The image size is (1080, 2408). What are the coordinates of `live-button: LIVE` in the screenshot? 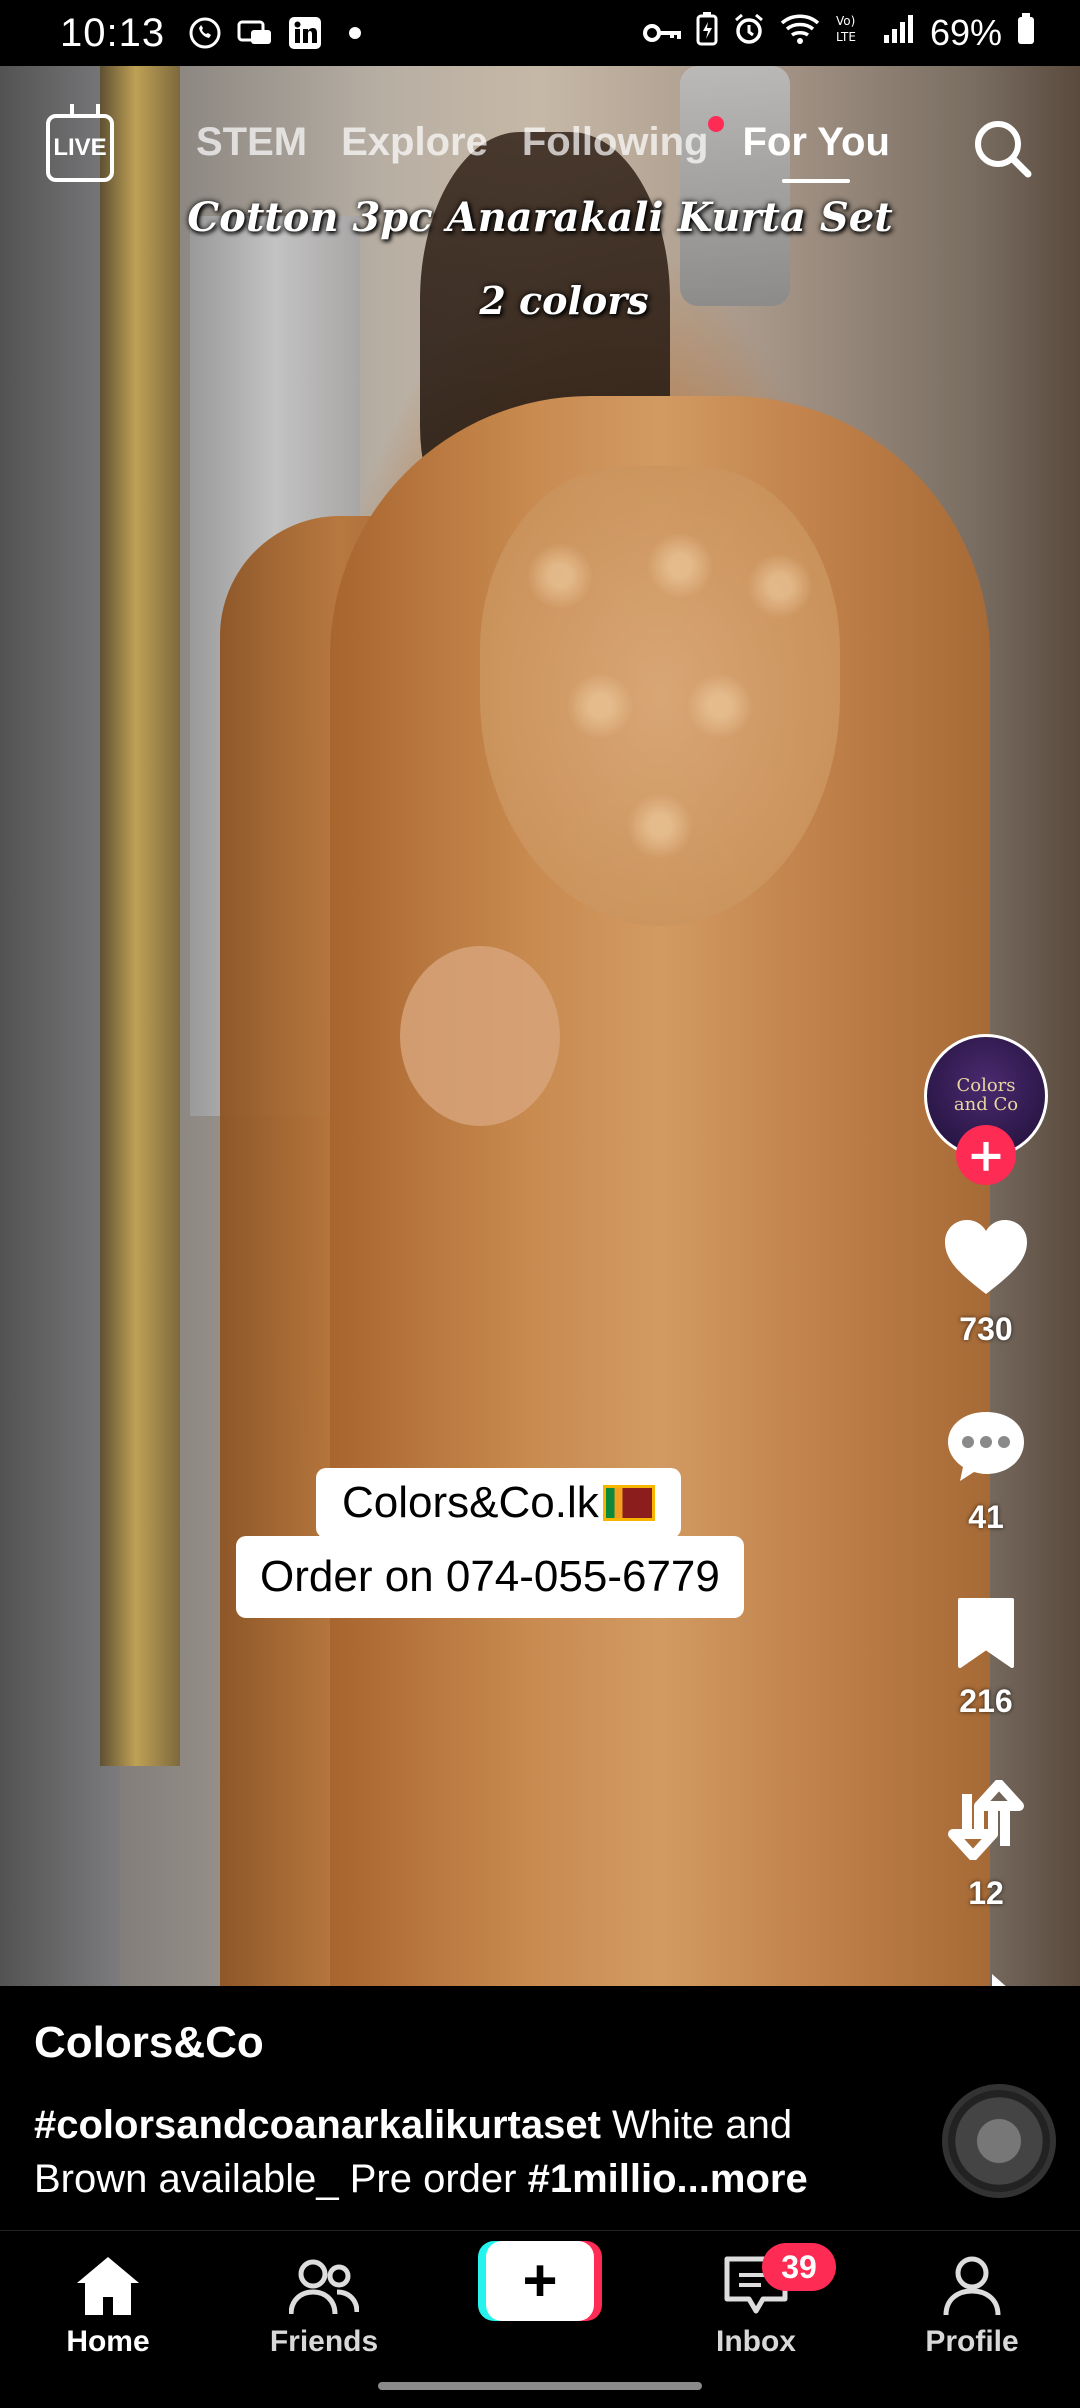 It's located at (80, 148).